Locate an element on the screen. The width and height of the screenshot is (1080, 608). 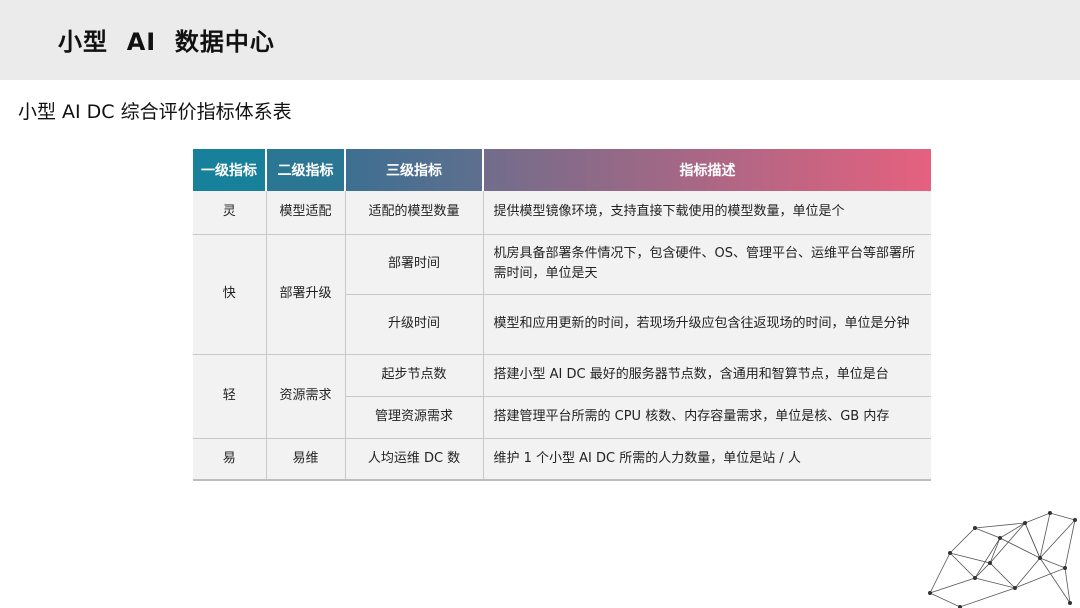
description-cell: 搭建小型 AI DC 最好的服务器节点数，含通用和智算节点，单位是台 is located at coordinates (707, 375).